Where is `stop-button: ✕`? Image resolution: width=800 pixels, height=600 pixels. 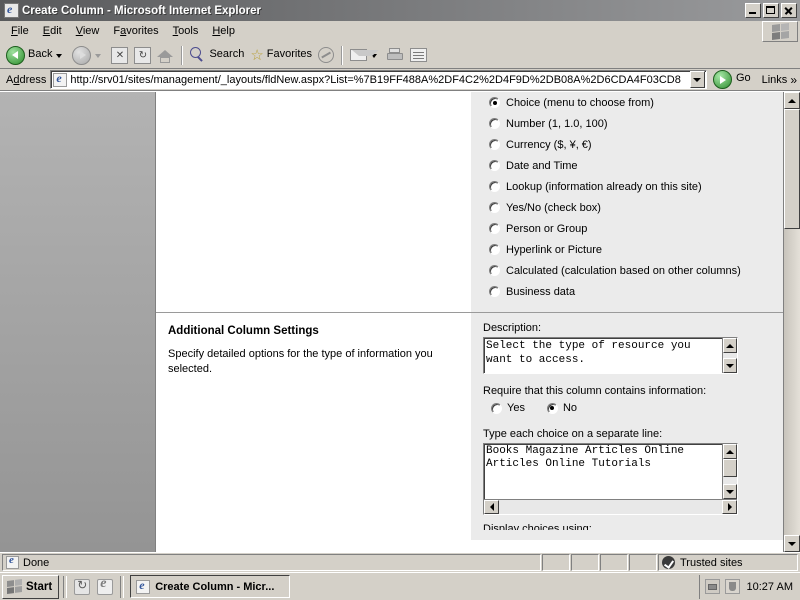
stop-button: ✕ is located at coordinates (119, 55).